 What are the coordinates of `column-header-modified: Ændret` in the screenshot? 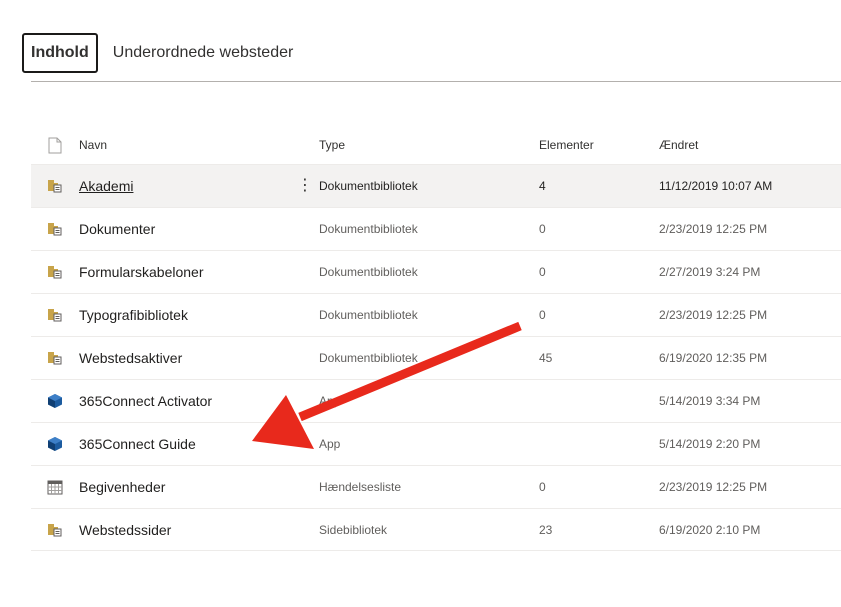 It's located at (749, 145).